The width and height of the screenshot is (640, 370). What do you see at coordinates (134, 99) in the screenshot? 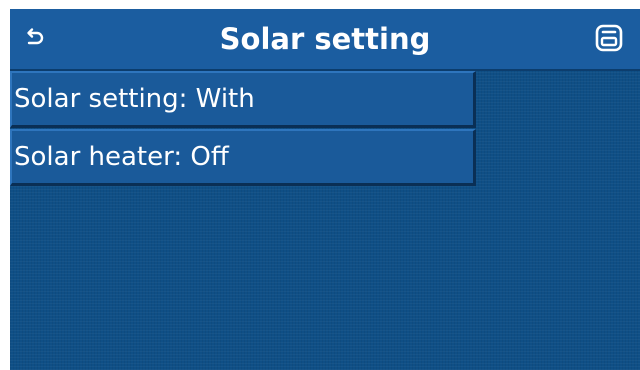
I see `solar-setting-label: Solar setting: With` at bounding box center [134, 99].